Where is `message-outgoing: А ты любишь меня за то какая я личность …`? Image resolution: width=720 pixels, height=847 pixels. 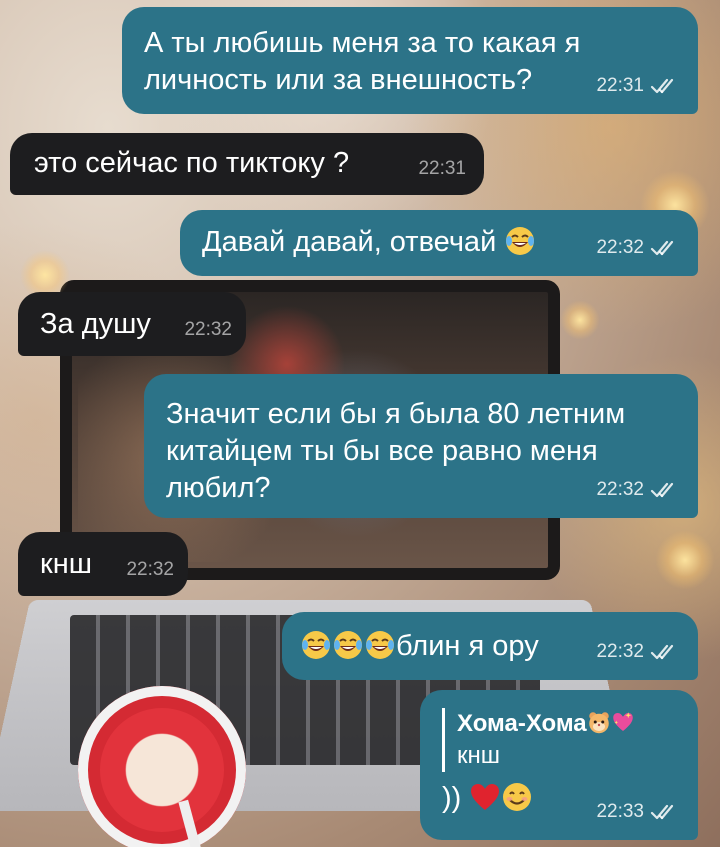 message-outgoing: А ты любишь меня за то какая я личность … is located at coordinates (410, 60).